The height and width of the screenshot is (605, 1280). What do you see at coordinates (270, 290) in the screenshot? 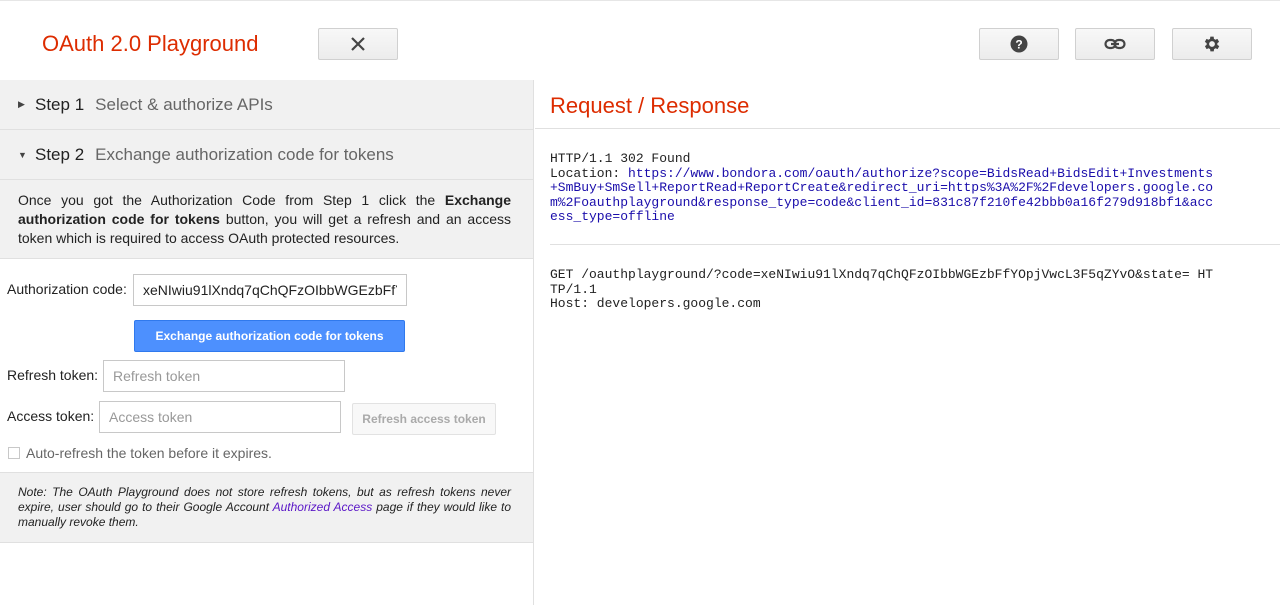
I see `auth-code-input` at bounding box center [270, 290].